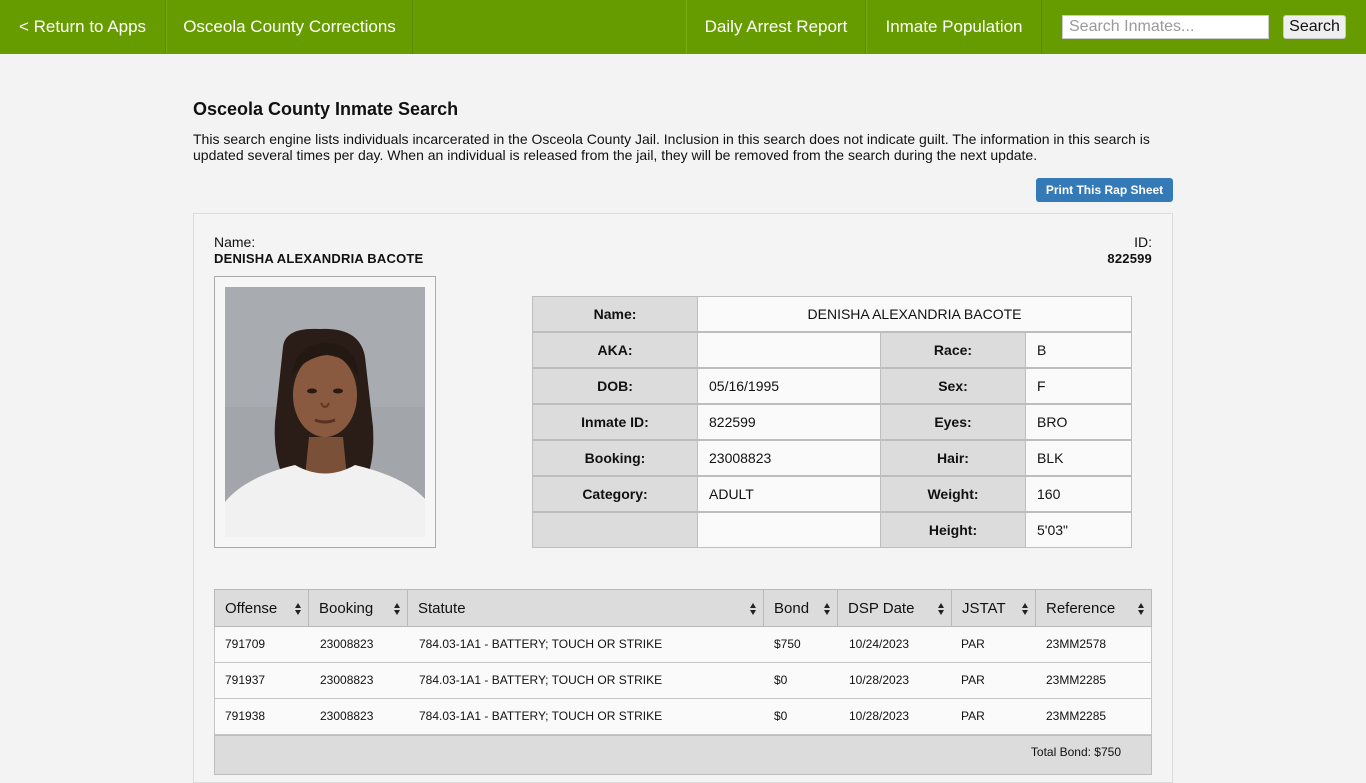 This screenshot has height=783, width=1366. I want to click on return-to-apps-link: < Return to Apps, so click(83, 27).